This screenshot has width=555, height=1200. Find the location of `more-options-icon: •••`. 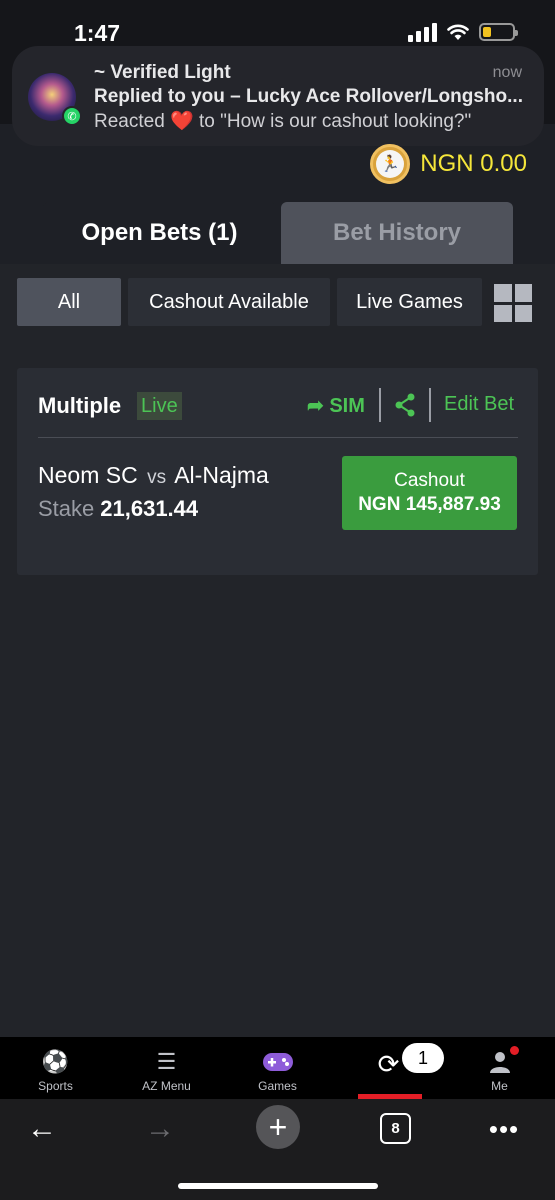

more-options-icon: ••• is located at coordinates (504, 1129).